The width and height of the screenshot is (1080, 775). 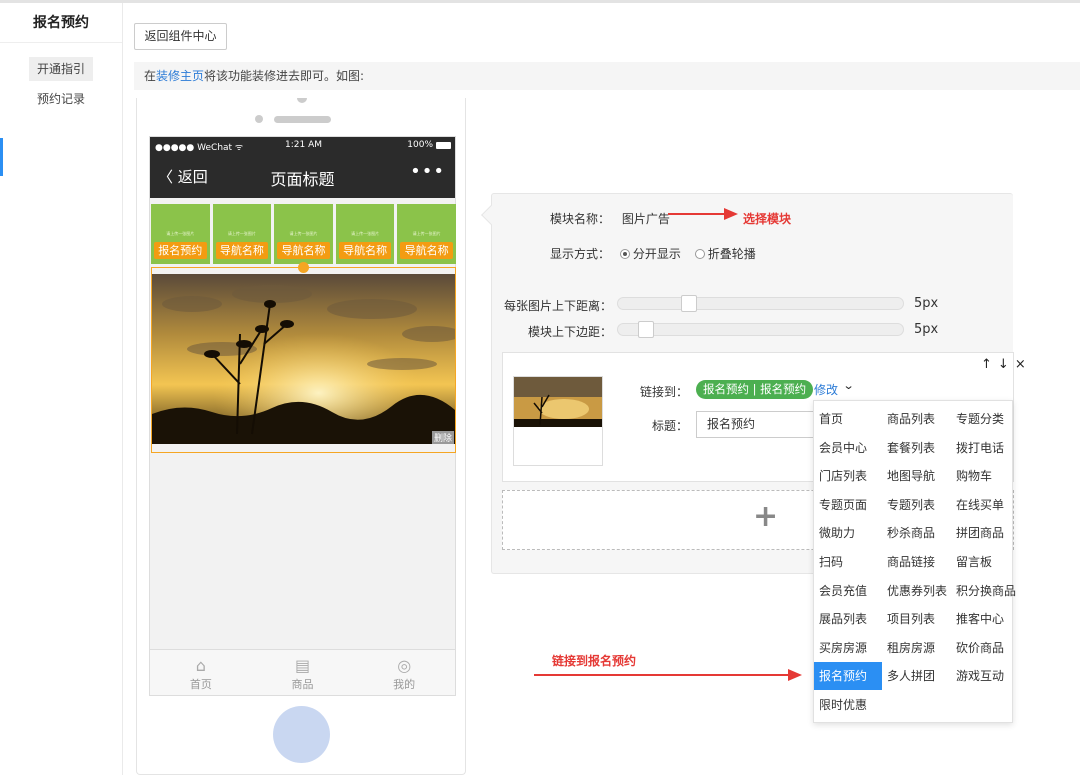 What do you see at coordinates (303, 267) in the screenshot?
I see `drag-handle` at bounding box center [303, 267].